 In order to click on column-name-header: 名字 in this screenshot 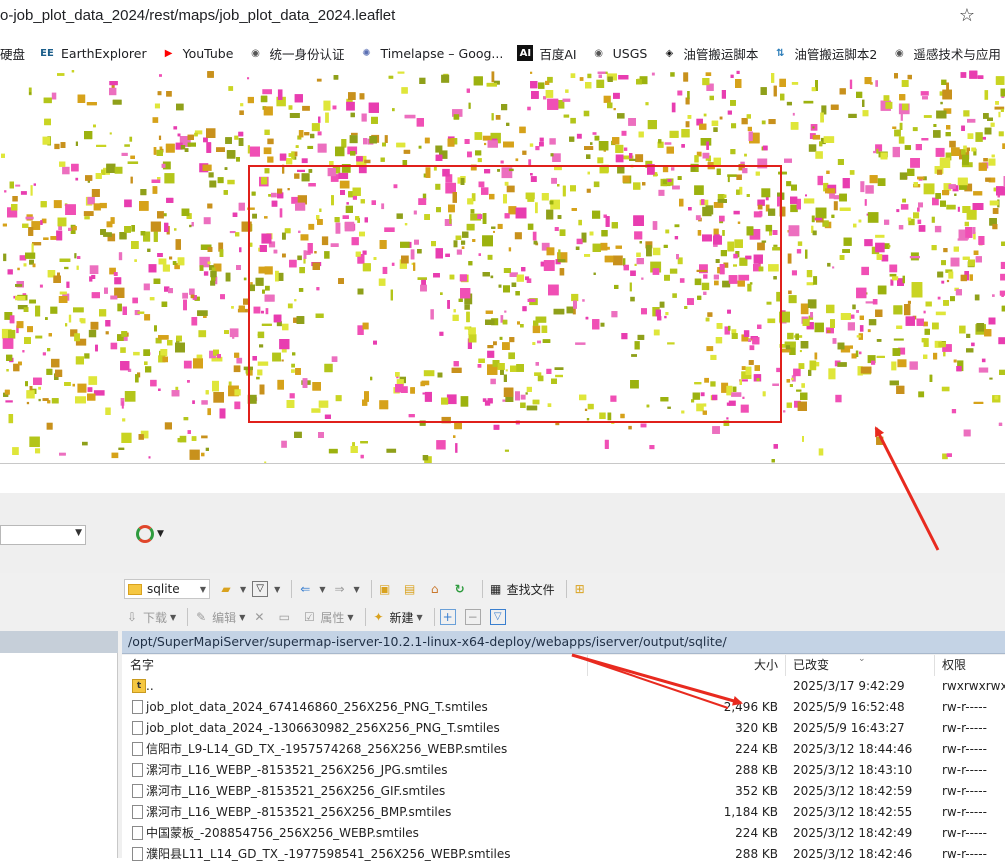, I will do `click(142, 665)`.